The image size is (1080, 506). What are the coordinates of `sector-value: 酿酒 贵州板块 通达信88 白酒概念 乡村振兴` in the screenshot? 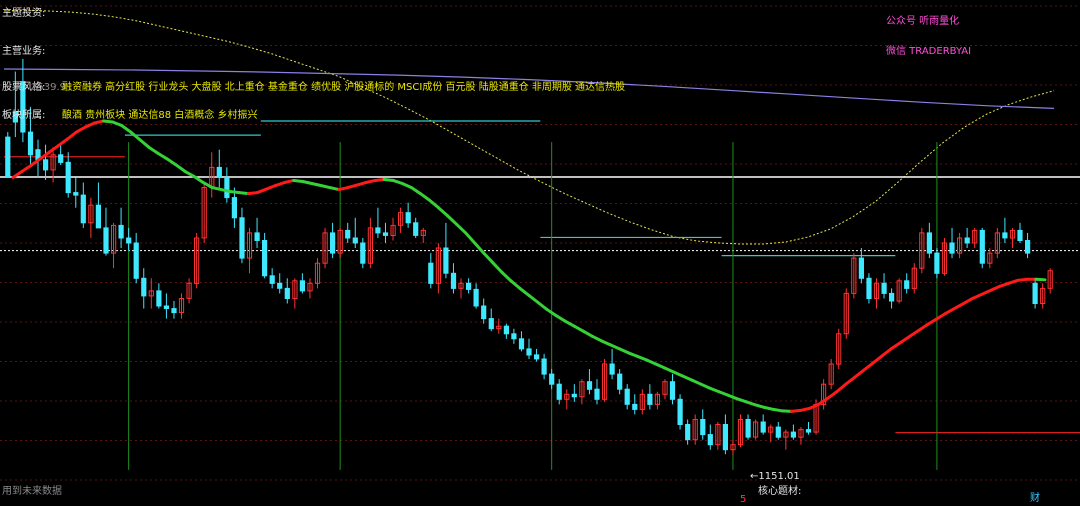 It's located at (160, 115).